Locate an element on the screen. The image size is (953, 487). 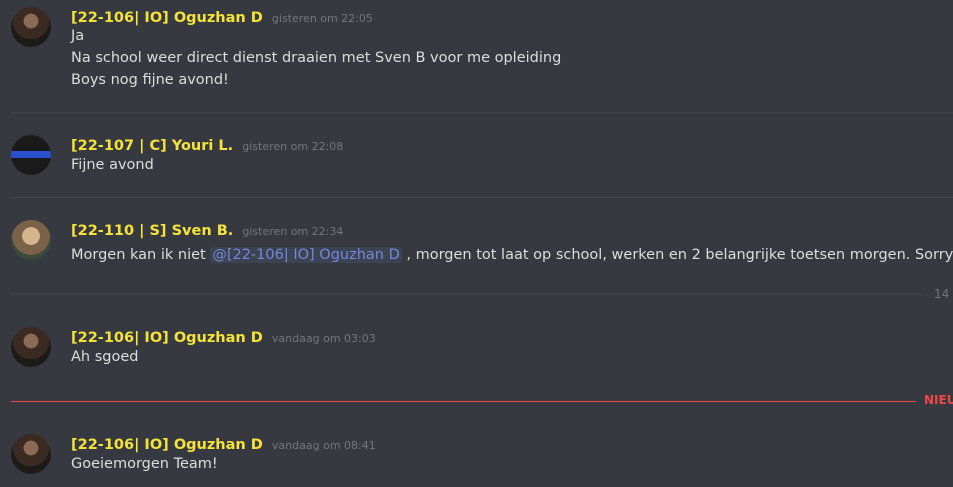
user-mention: @[22-106| IO] Oguzhan D is located at coordinates (306, 255).